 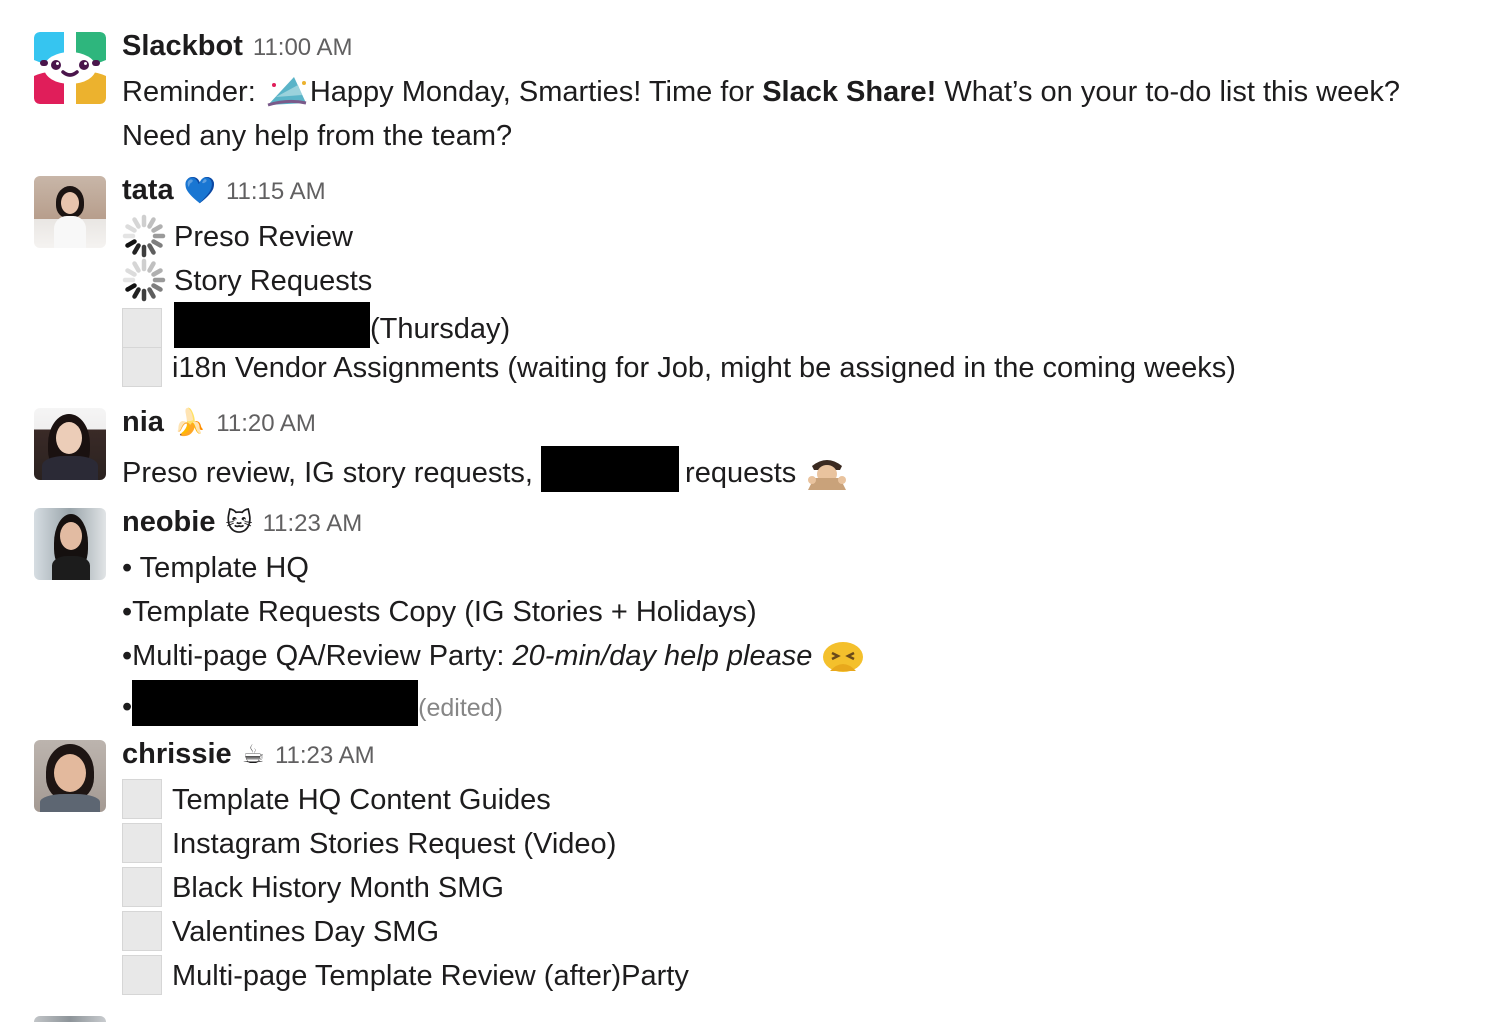 I want to click on list-item: Instagram Stories Request (Video), so click(x=369, y=844).